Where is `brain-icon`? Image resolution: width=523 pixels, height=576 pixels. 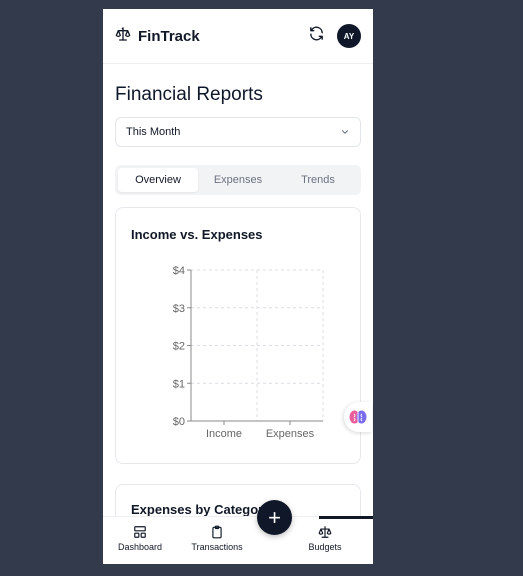 brain-icon is located at coordinates (358, 417).